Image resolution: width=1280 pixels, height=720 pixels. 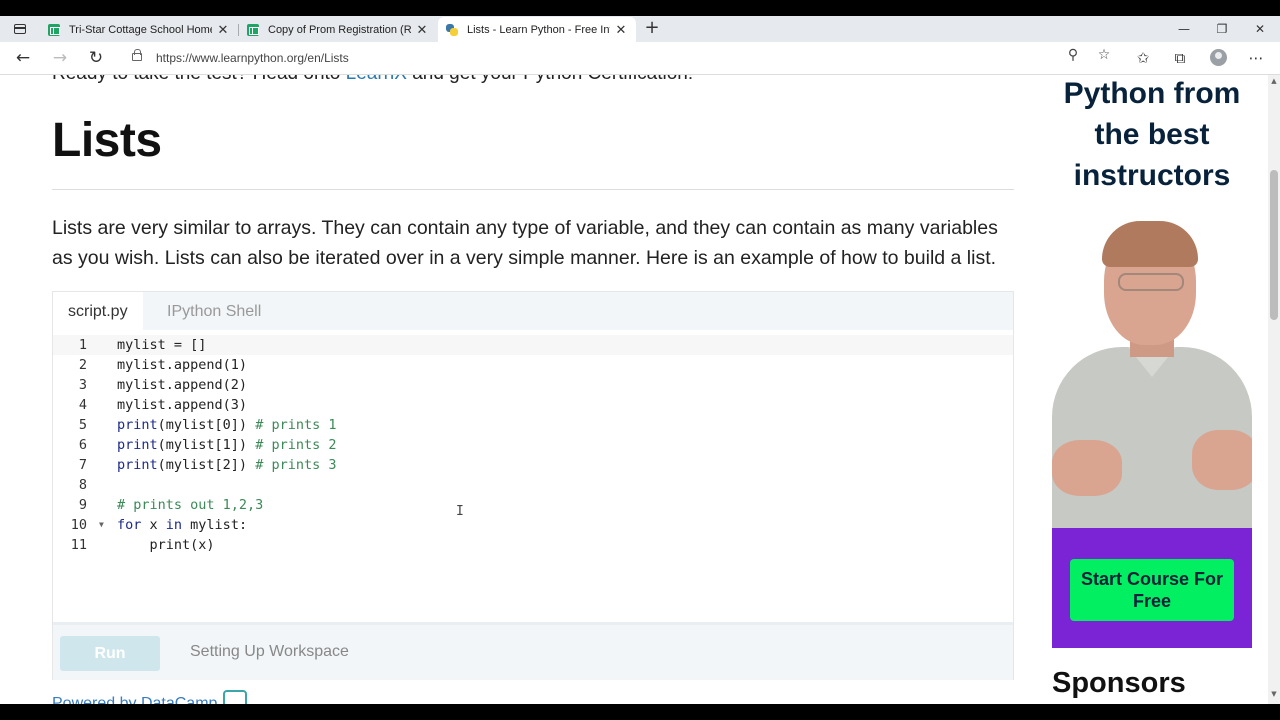 I want to click on code-comment: # prints 1, so click(x=296, y=425).